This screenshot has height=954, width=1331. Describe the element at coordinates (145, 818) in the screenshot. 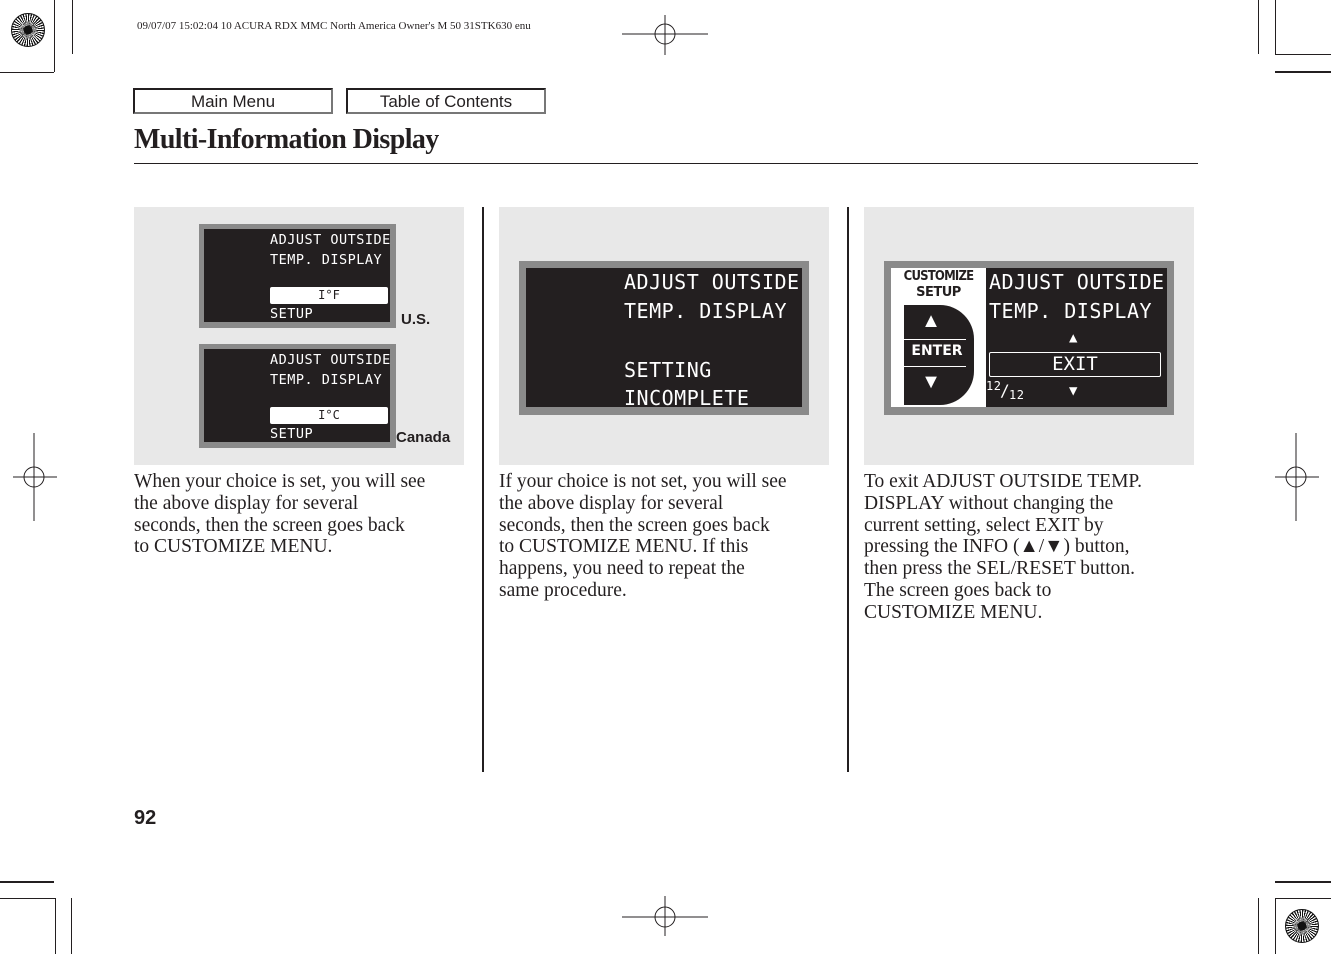

I see `page-number: 92` at that location.